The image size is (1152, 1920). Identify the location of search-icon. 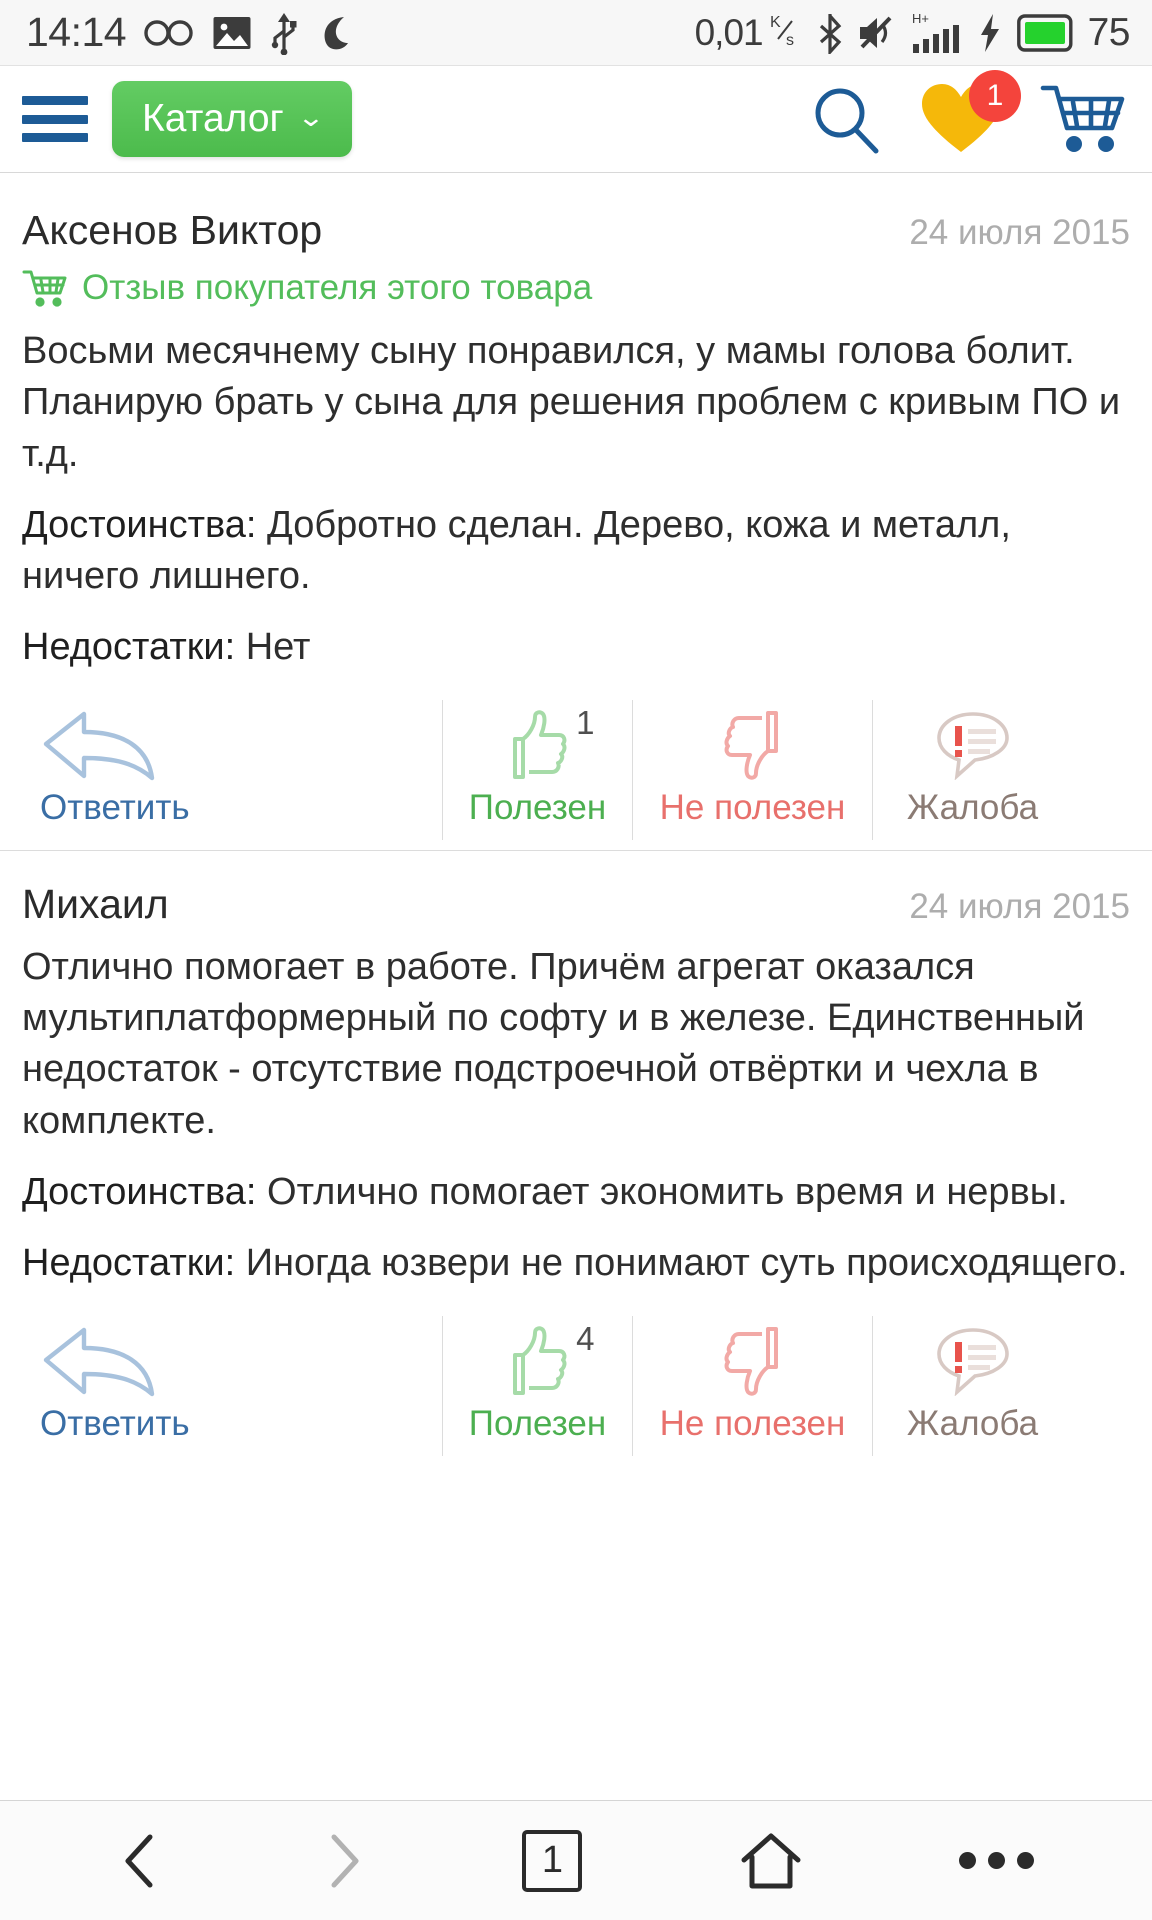
(846, 119).